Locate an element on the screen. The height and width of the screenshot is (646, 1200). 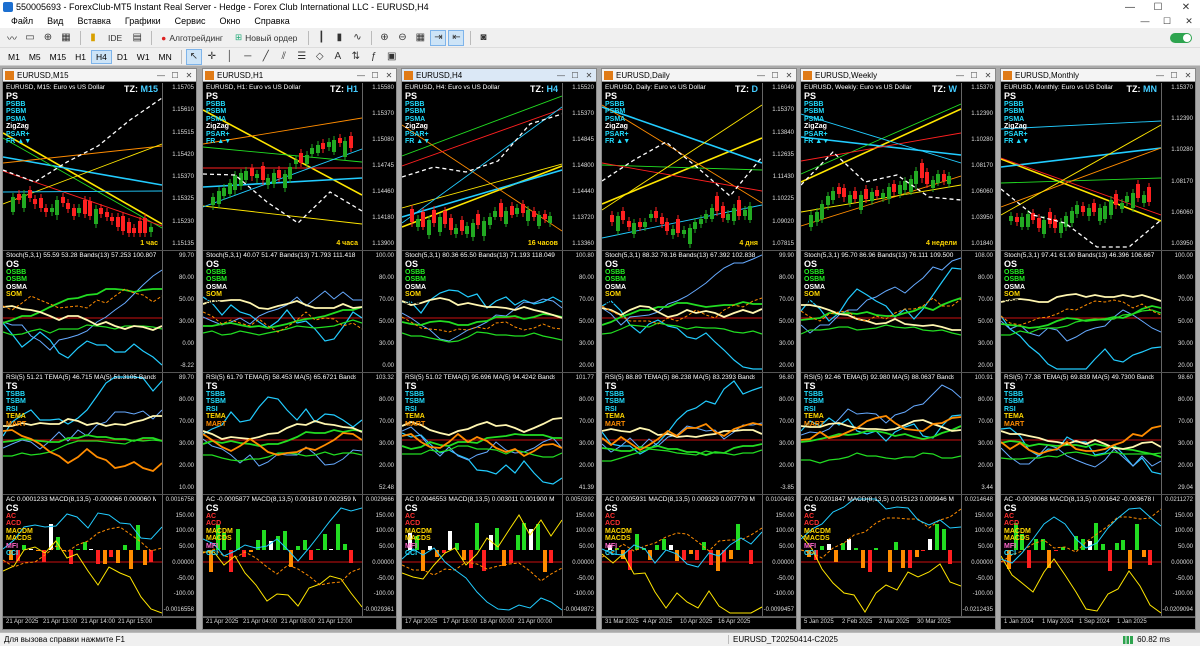
tile-windows-icon: ▦ is located at coordinates (420, 38).